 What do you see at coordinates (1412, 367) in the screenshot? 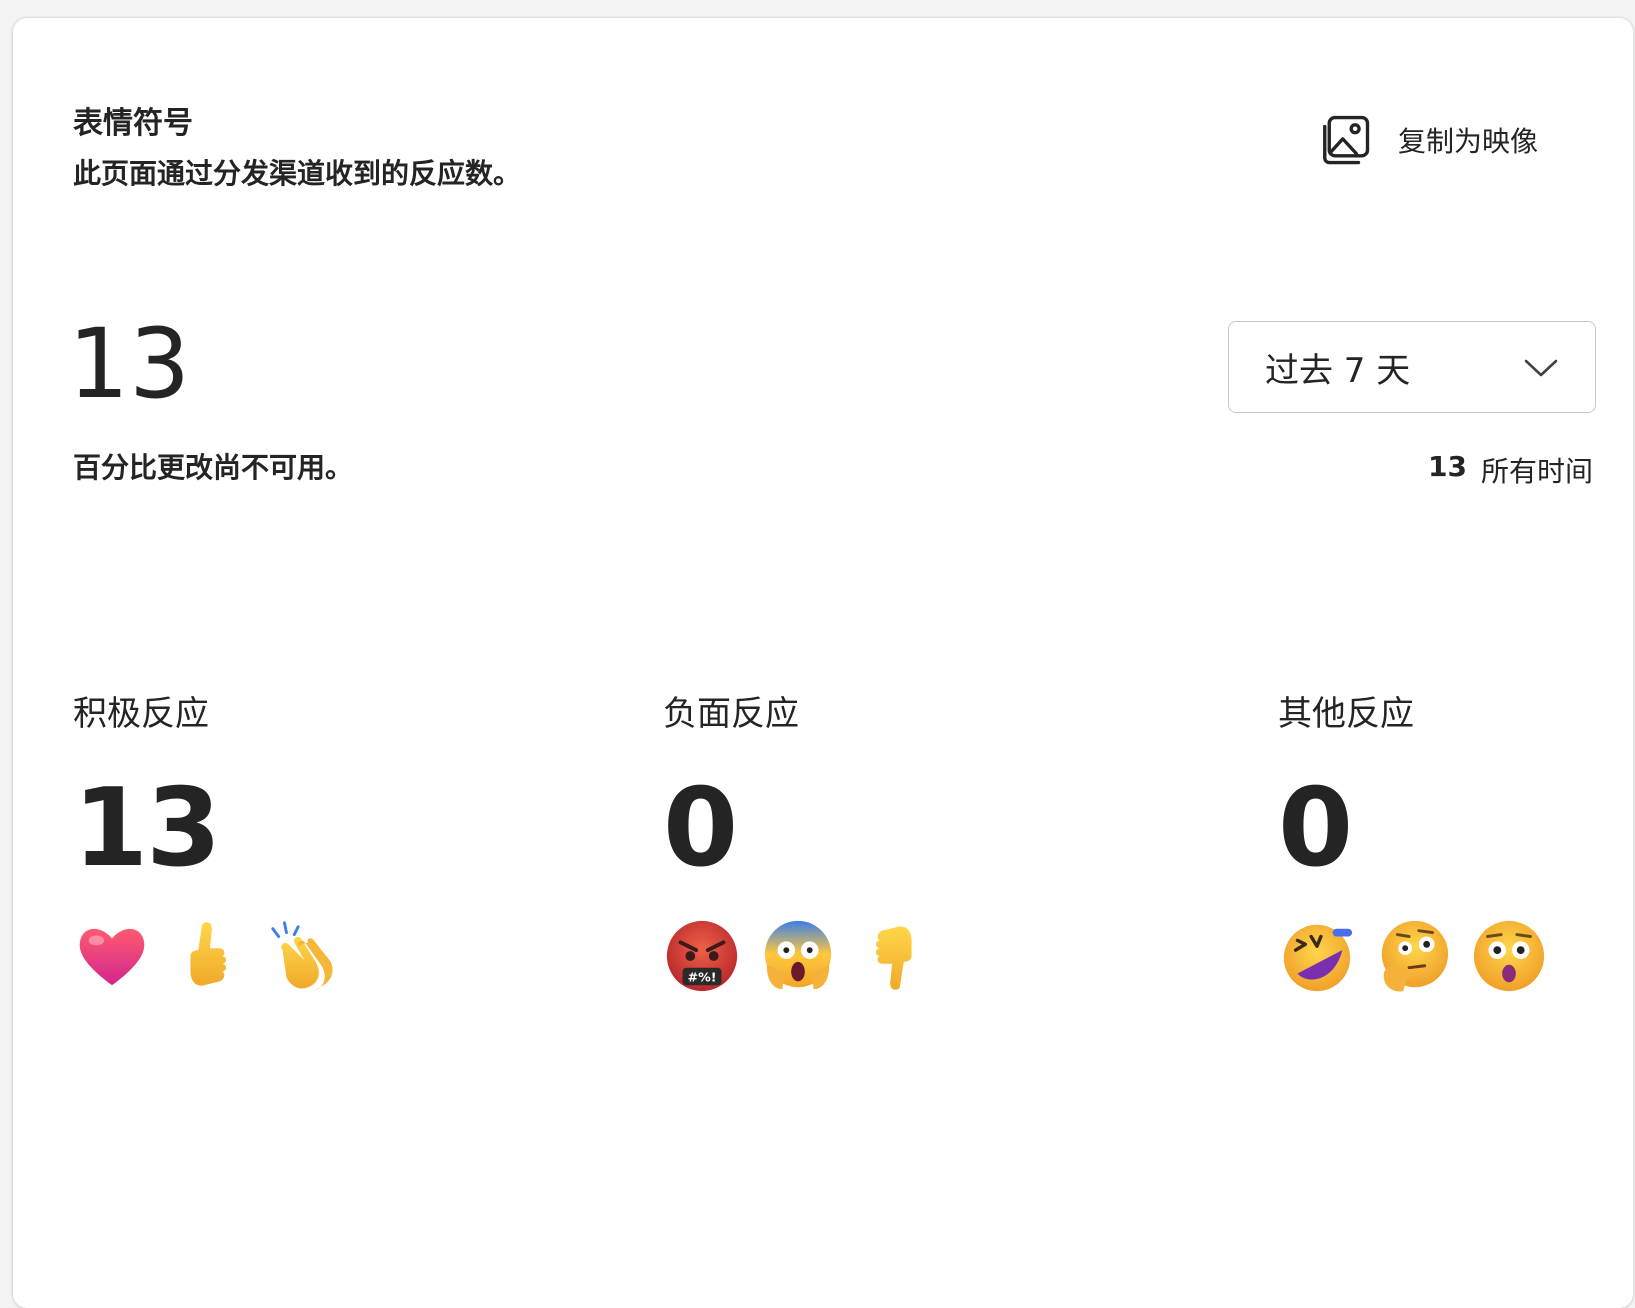
I see `time-range-dropdown: 过去 7 天` at bounding box center [1412, 367].